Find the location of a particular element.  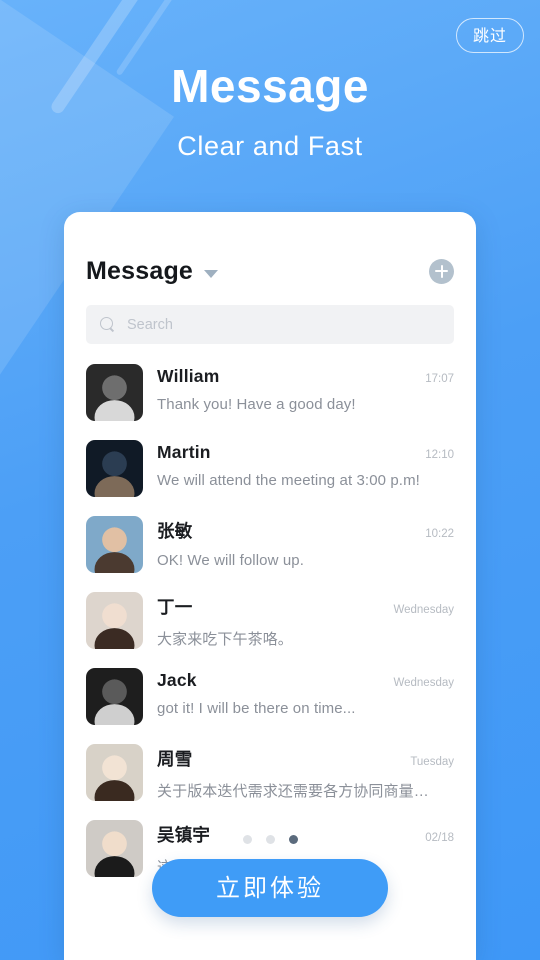

conversation-preview: We will attend the meeting at 3:00 p.m! is located at coordinates (288, 480).